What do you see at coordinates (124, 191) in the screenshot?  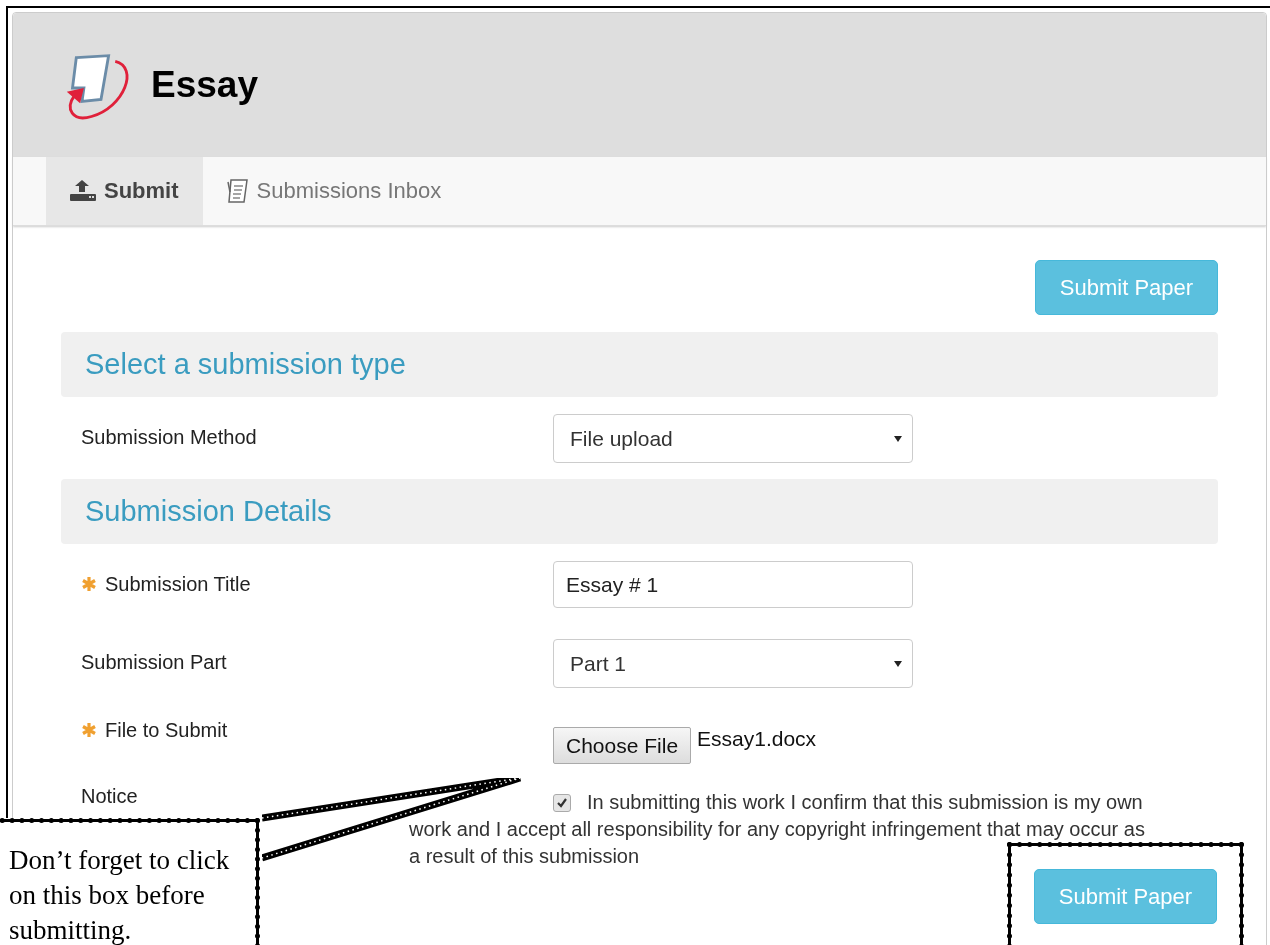 I see `tab: Submit` at bounding box center [124, 191].